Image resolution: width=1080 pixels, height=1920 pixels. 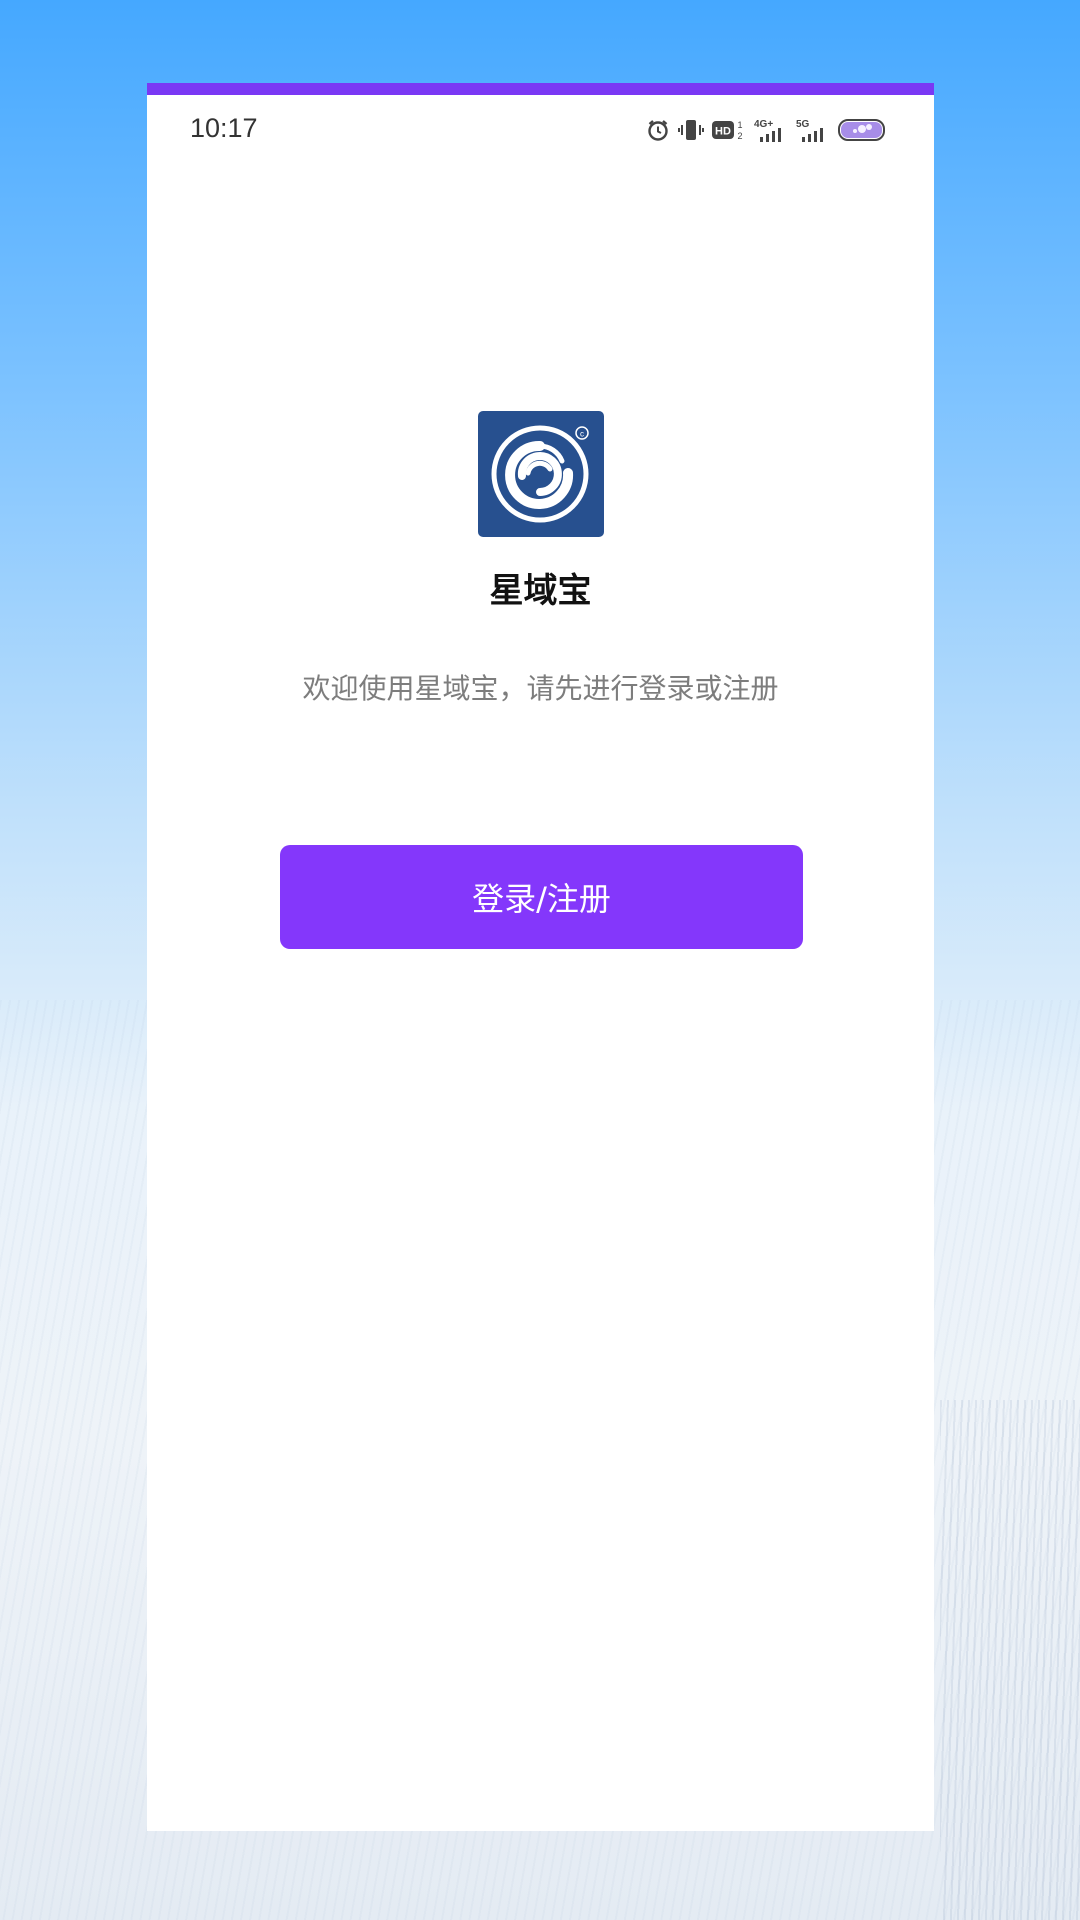 I want to click on status-bar: 10:17 HD 1 2 4G+ 5G, so click(x=540, y=125).